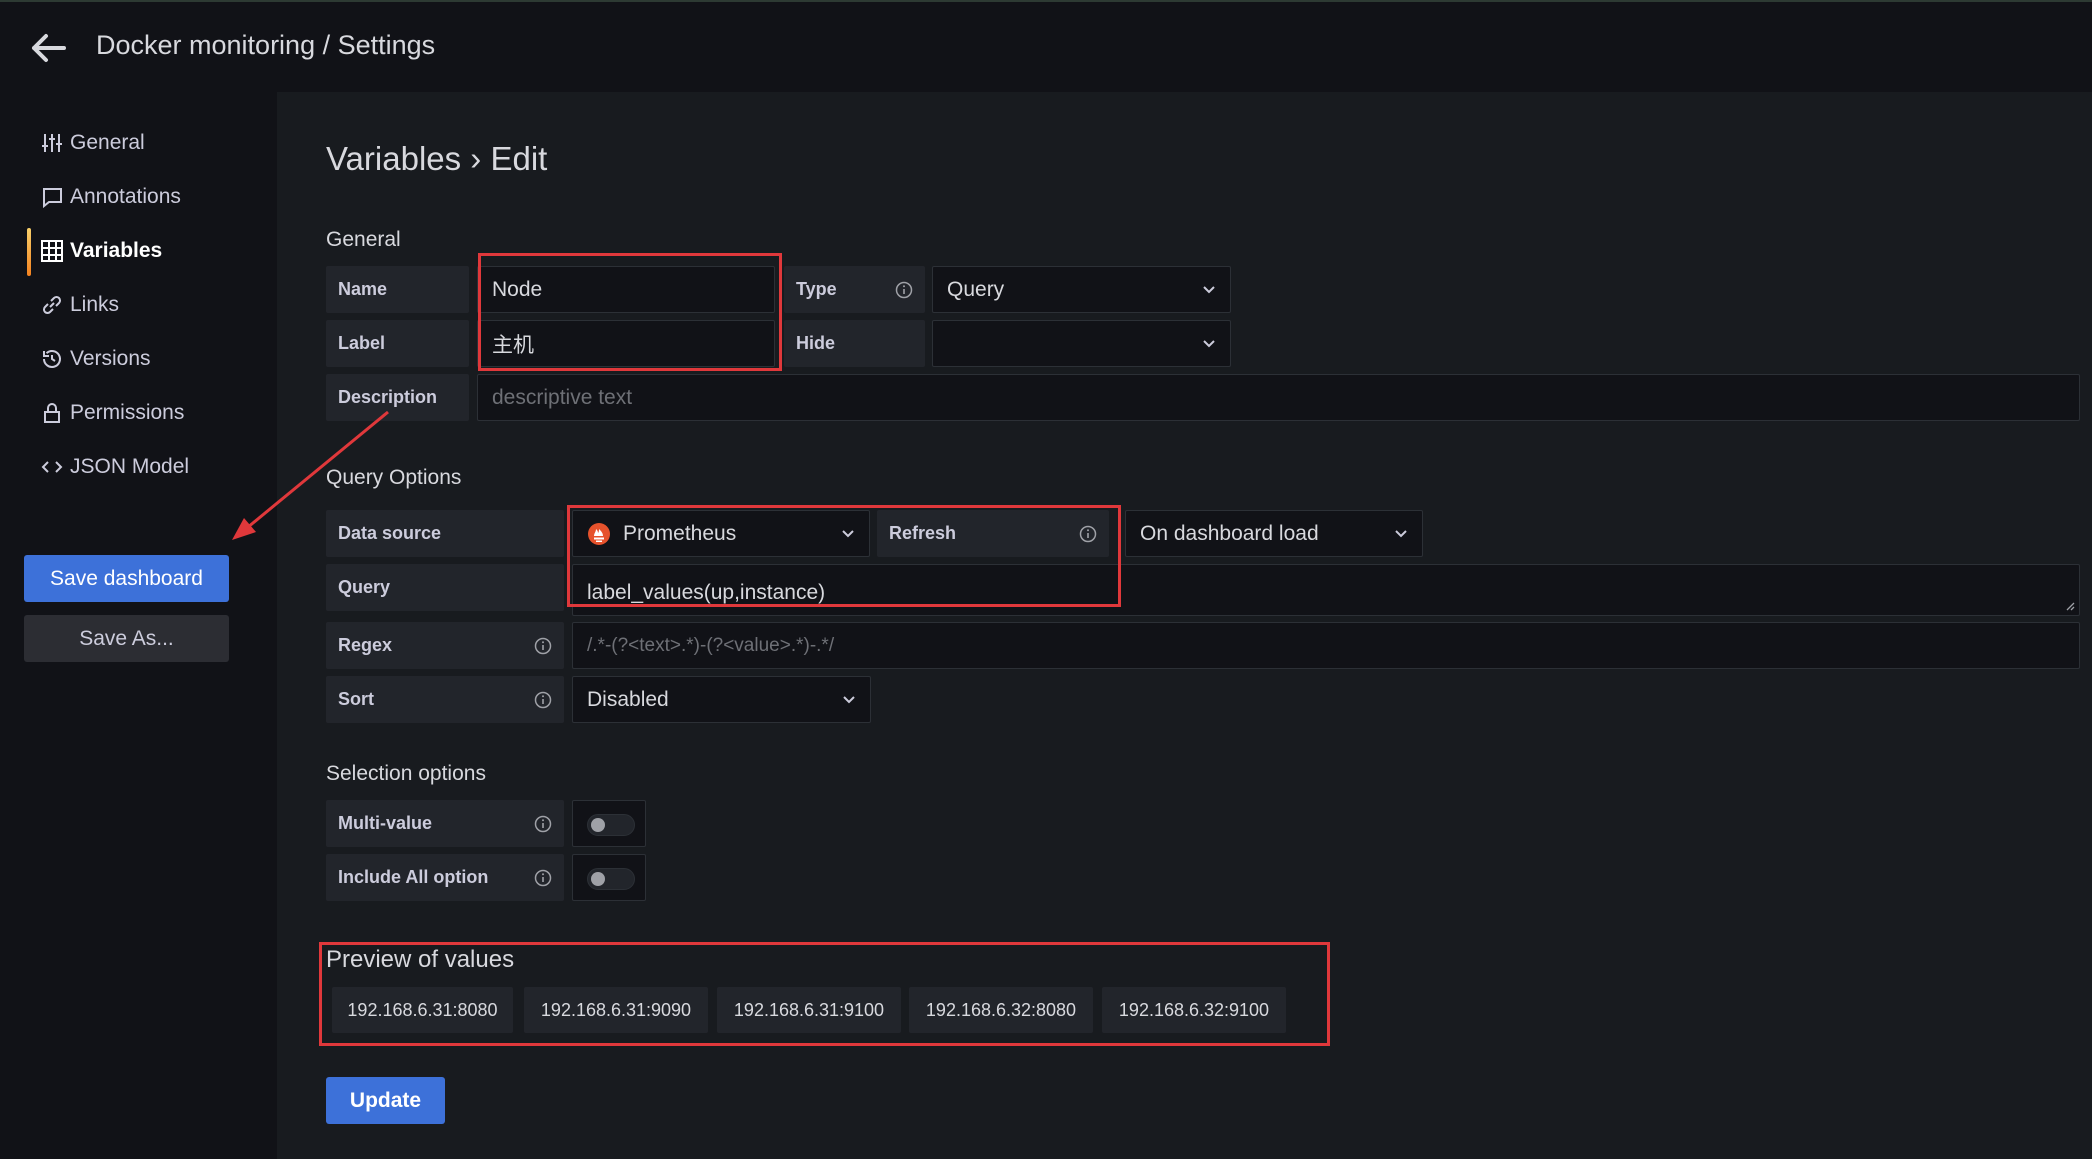 This screenshot has height=1159, width=2092. Describe the element at coordinates (445, 645) in the screenshot. I see `regex-label: Regex` at that location.